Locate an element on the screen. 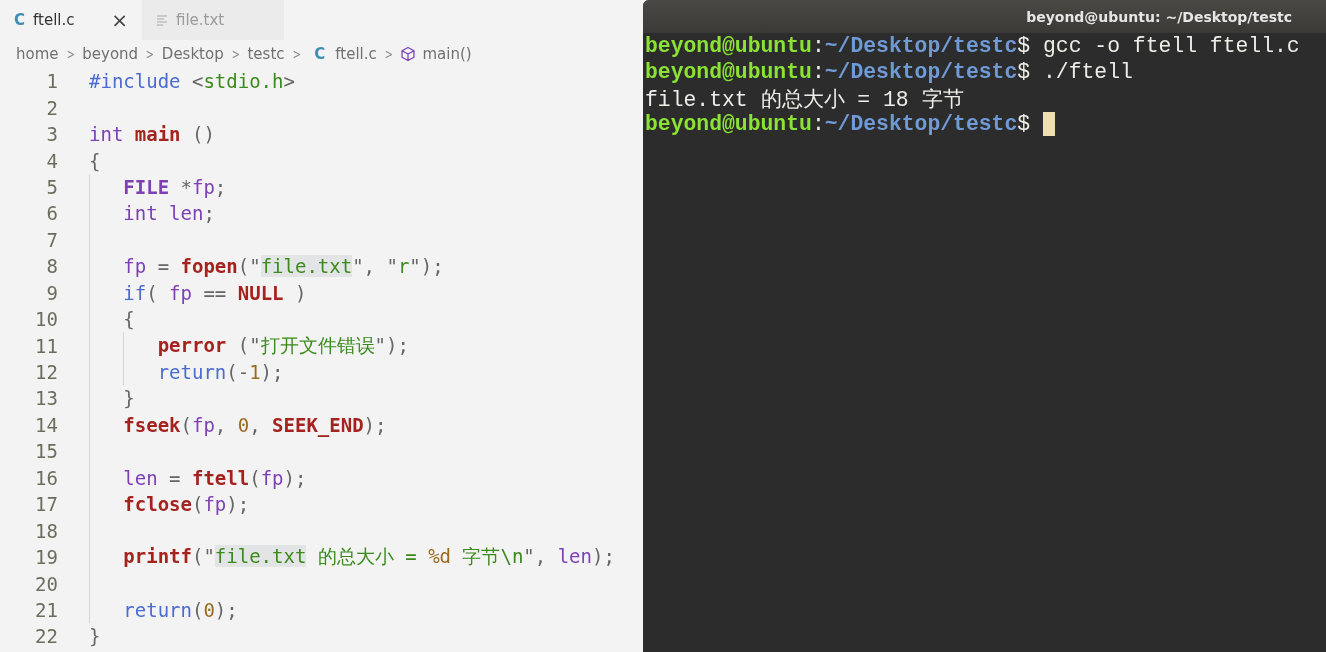 This screenshot has height=652, width=1326. line-number: 3 is located at coordinates (51, 134).